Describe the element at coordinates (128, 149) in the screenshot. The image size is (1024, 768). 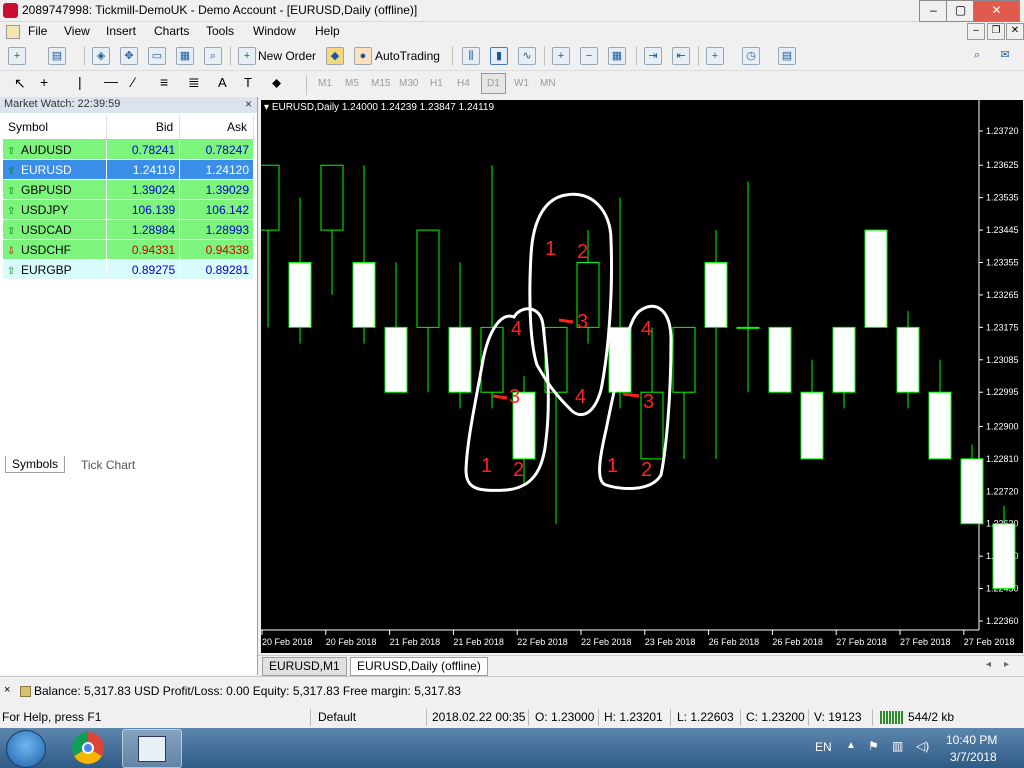
I see `market-watch-row: ⇧ AUDUSD 0.78241 0.78247` at that location.